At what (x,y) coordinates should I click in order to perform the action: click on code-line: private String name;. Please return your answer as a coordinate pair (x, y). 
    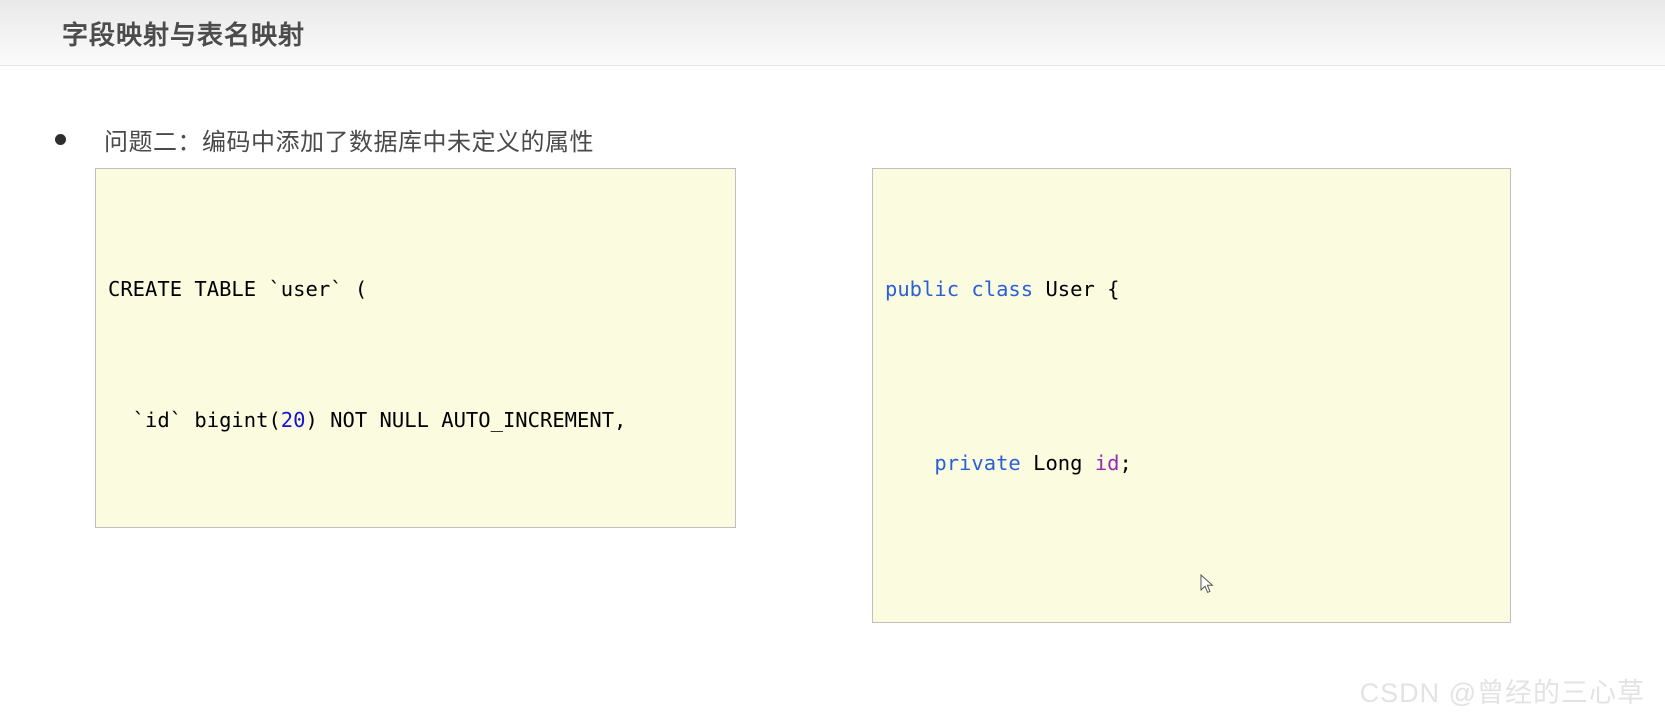
    Looking at the image, I should click on (1197, 619).